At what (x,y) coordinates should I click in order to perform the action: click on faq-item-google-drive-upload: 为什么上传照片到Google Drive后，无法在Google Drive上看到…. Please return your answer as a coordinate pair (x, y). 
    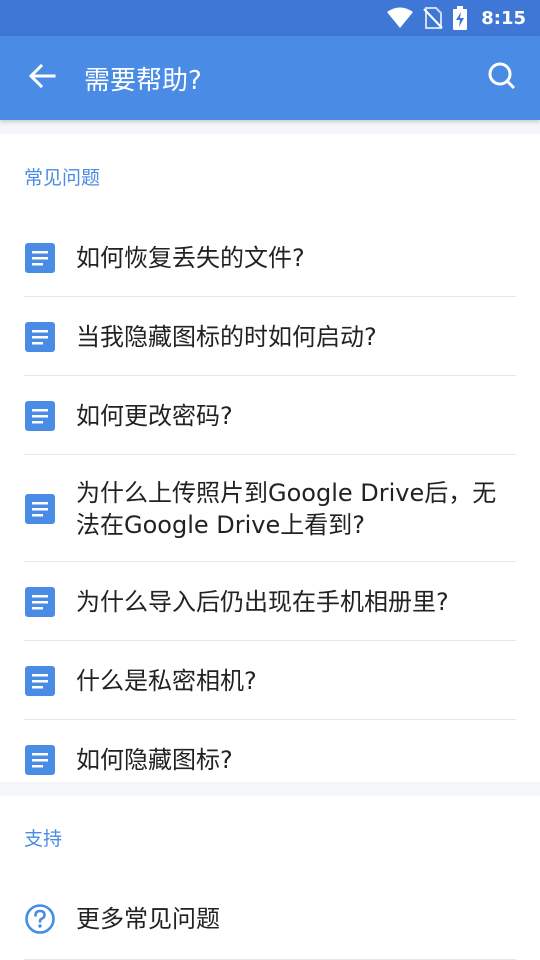
    Looking at the image, I should click on (270, 508).